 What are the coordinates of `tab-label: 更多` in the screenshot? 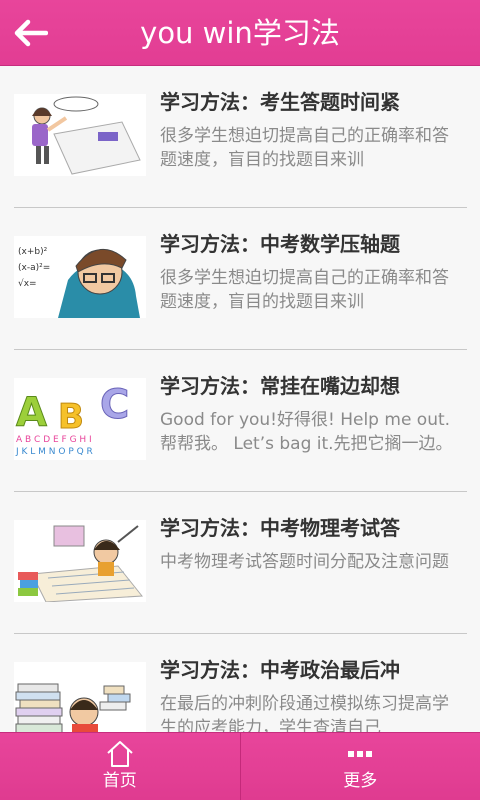 It's located at (360, 781).